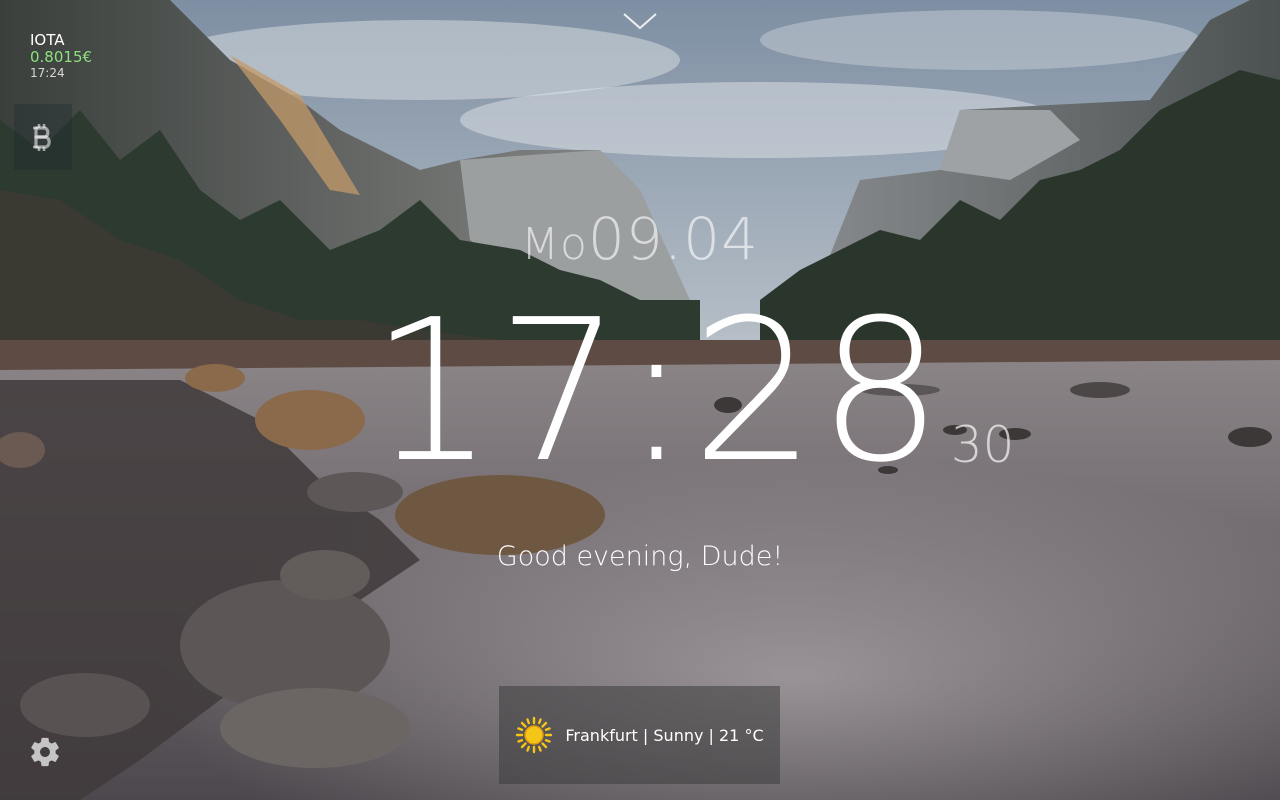  I want to click on chevron-down-icon, so click(640, 20).